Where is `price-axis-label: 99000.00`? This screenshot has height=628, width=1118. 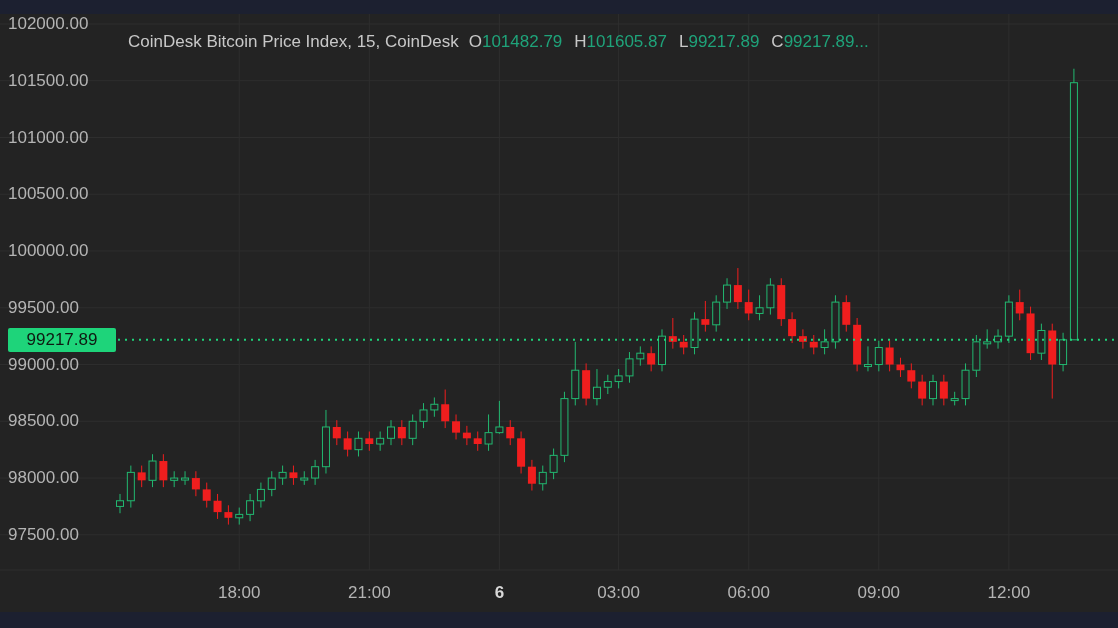 price-axis-label: 99000.00 is located at coordinates (43, 364).